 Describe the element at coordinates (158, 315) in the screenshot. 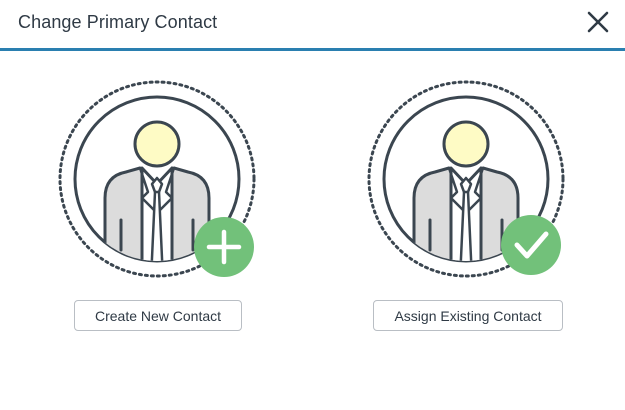

I see `create-new-contact-button: Create New Contact` at that location.